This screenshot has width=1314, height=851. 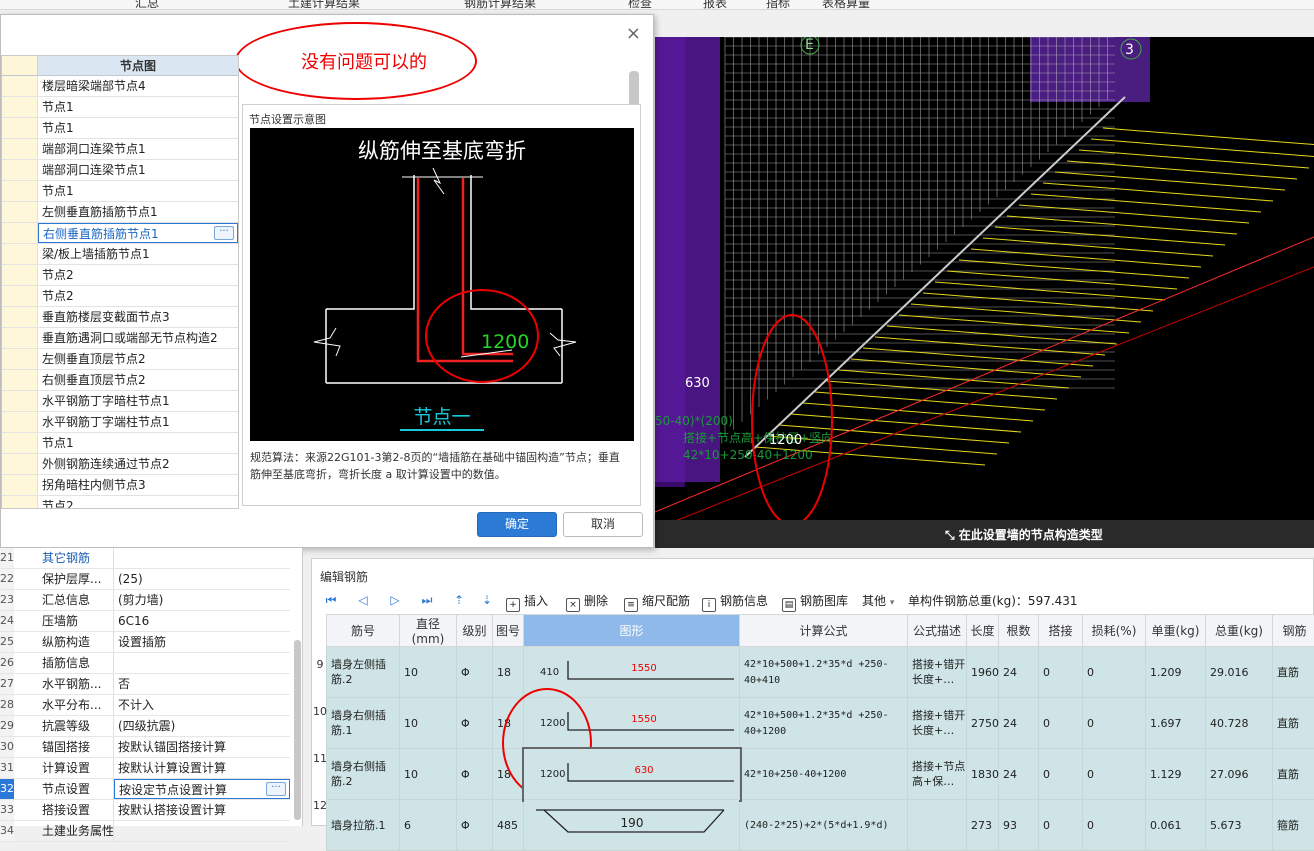 What do you see at coordinates (428, 672) in the screenshot?
I see `cell-dia: 10` at bounding box center [428, 672].